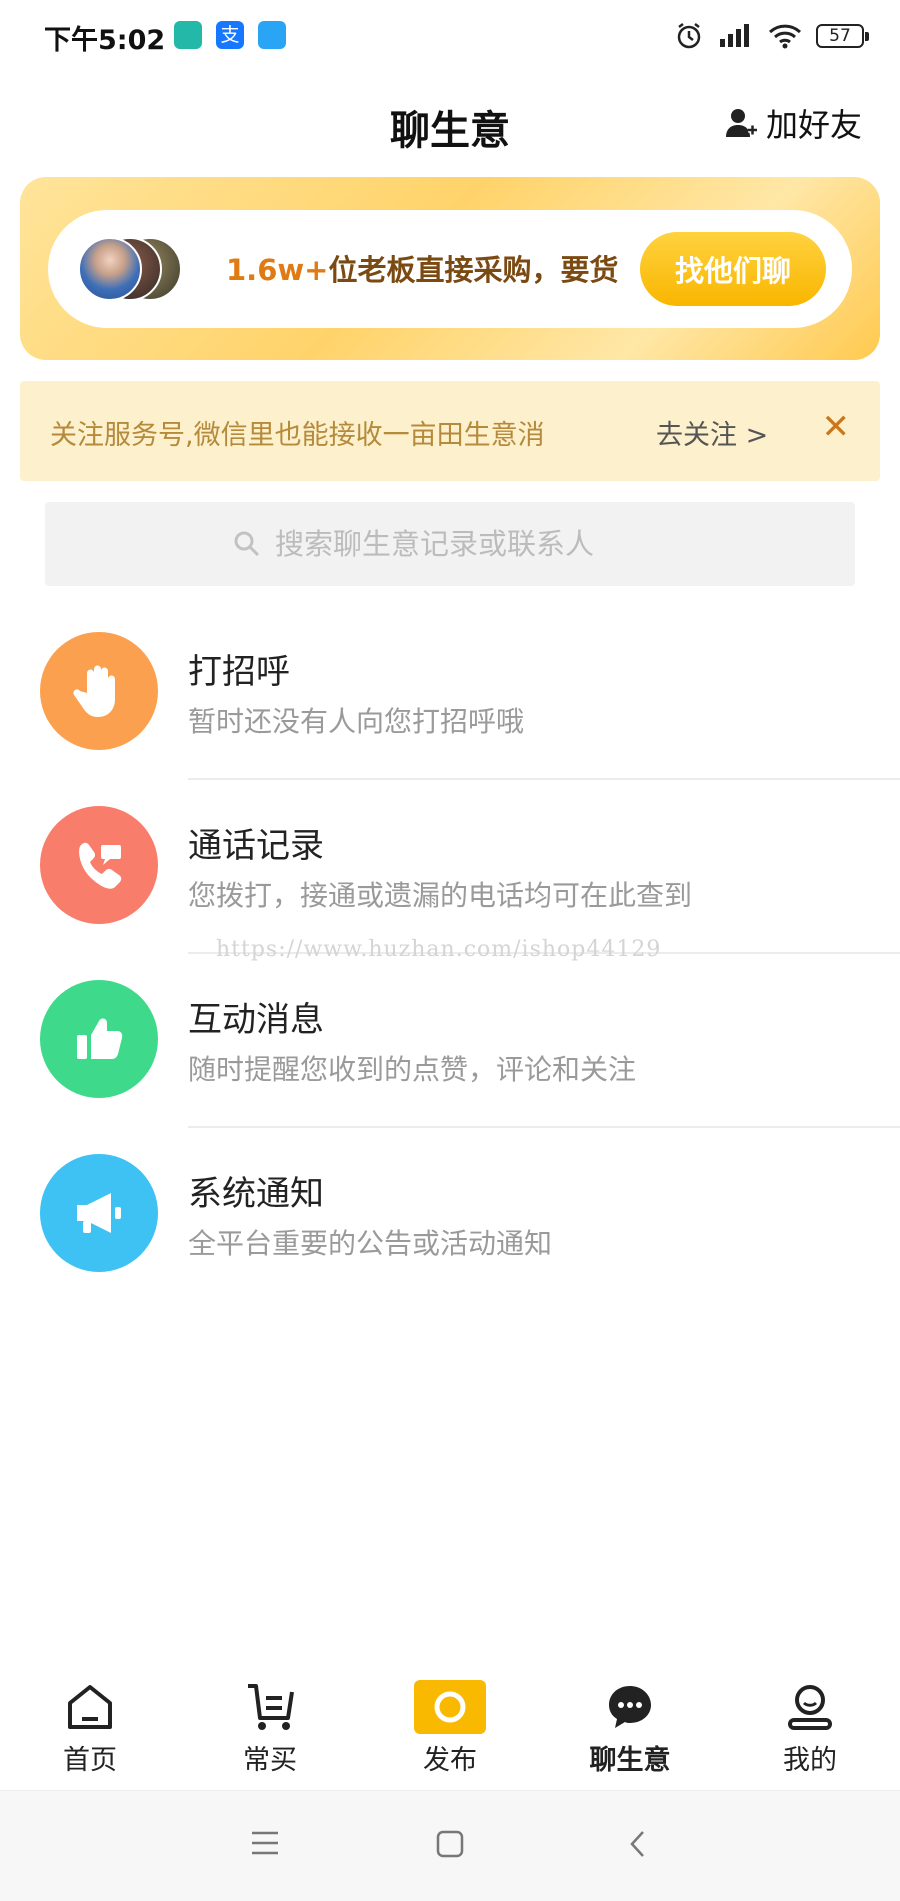  Describe the element at coordinates (450, 1760) in the screenshot. I see `nav-label: 发布` at that location.